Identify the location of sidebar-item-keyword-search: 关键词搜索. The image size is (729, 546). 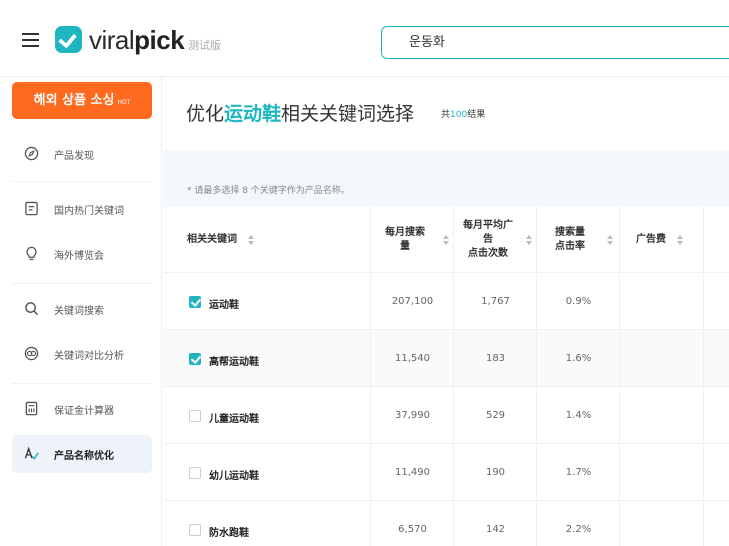
(82, 309).